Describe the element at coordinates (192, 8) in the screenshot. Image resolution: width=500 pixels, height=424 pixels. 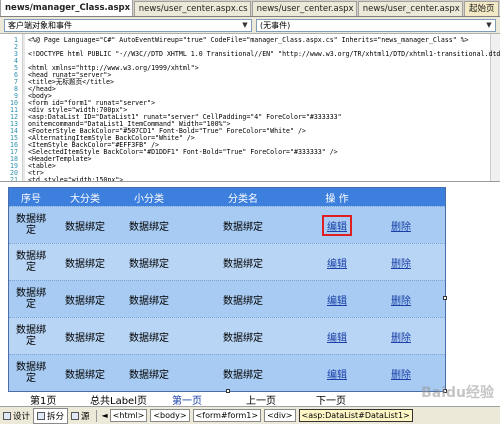
I see `tab-1: news/user_center.aspx.cs` at that location.